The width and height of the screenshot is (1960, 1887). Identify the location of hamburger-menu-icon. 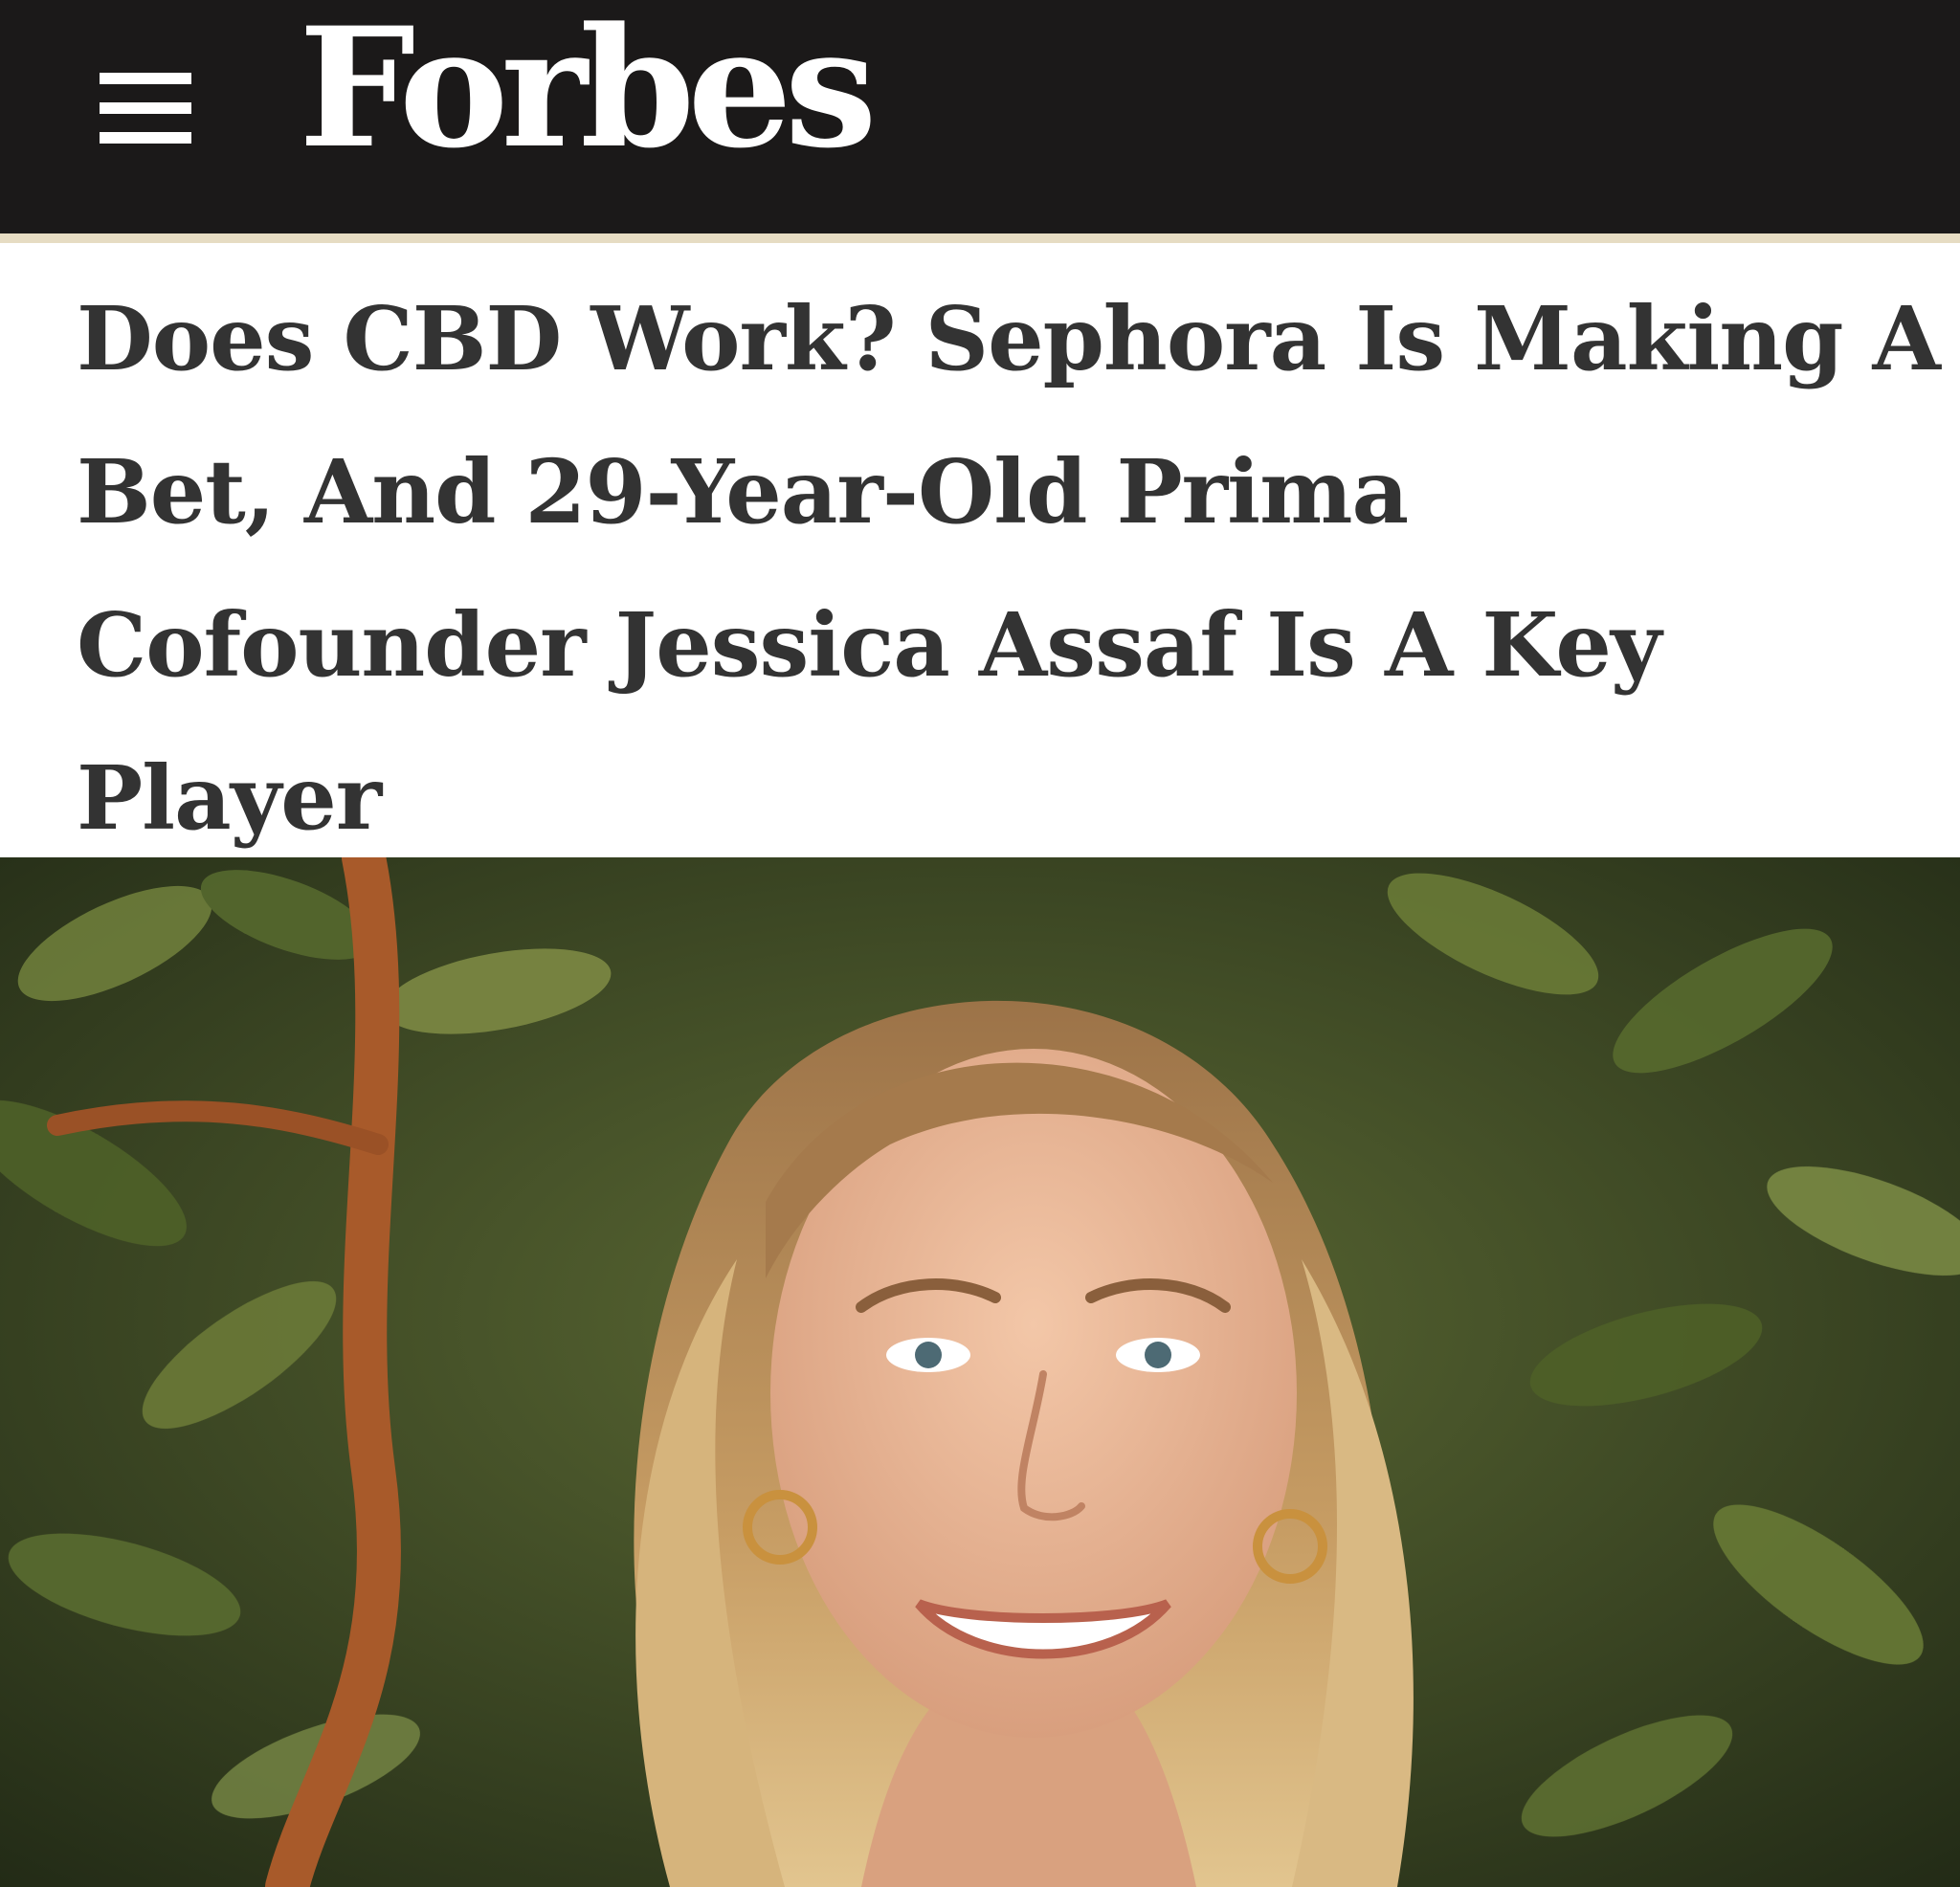
(145, 108).